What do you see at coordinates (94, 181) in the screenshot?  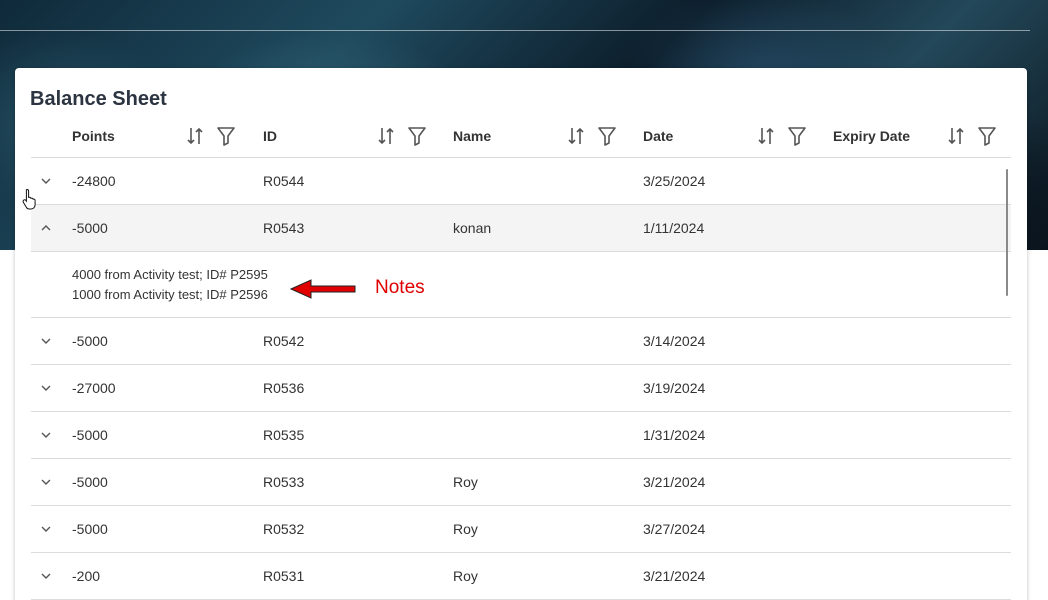 I see `cell-points: -24800` at bounding box center [94, 181].